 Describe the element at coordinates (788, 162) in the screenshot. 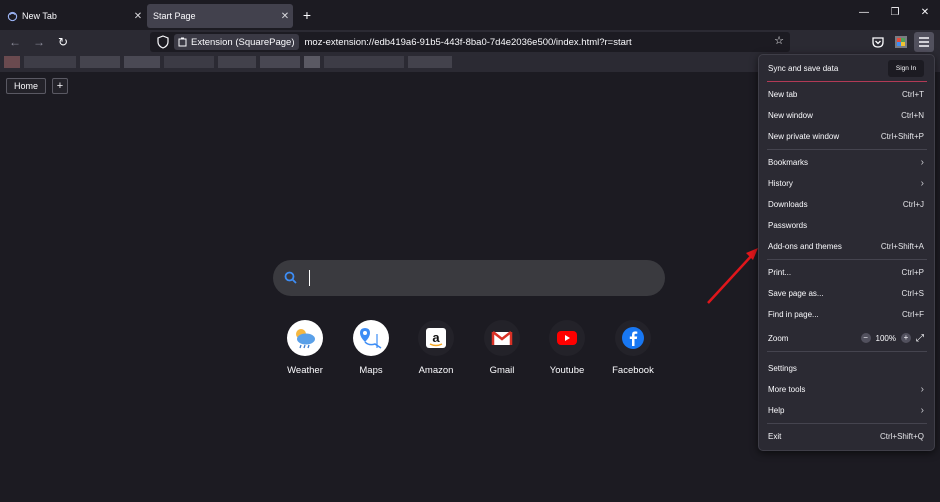

I see `menu-item-label: Bookmarks` at that location.